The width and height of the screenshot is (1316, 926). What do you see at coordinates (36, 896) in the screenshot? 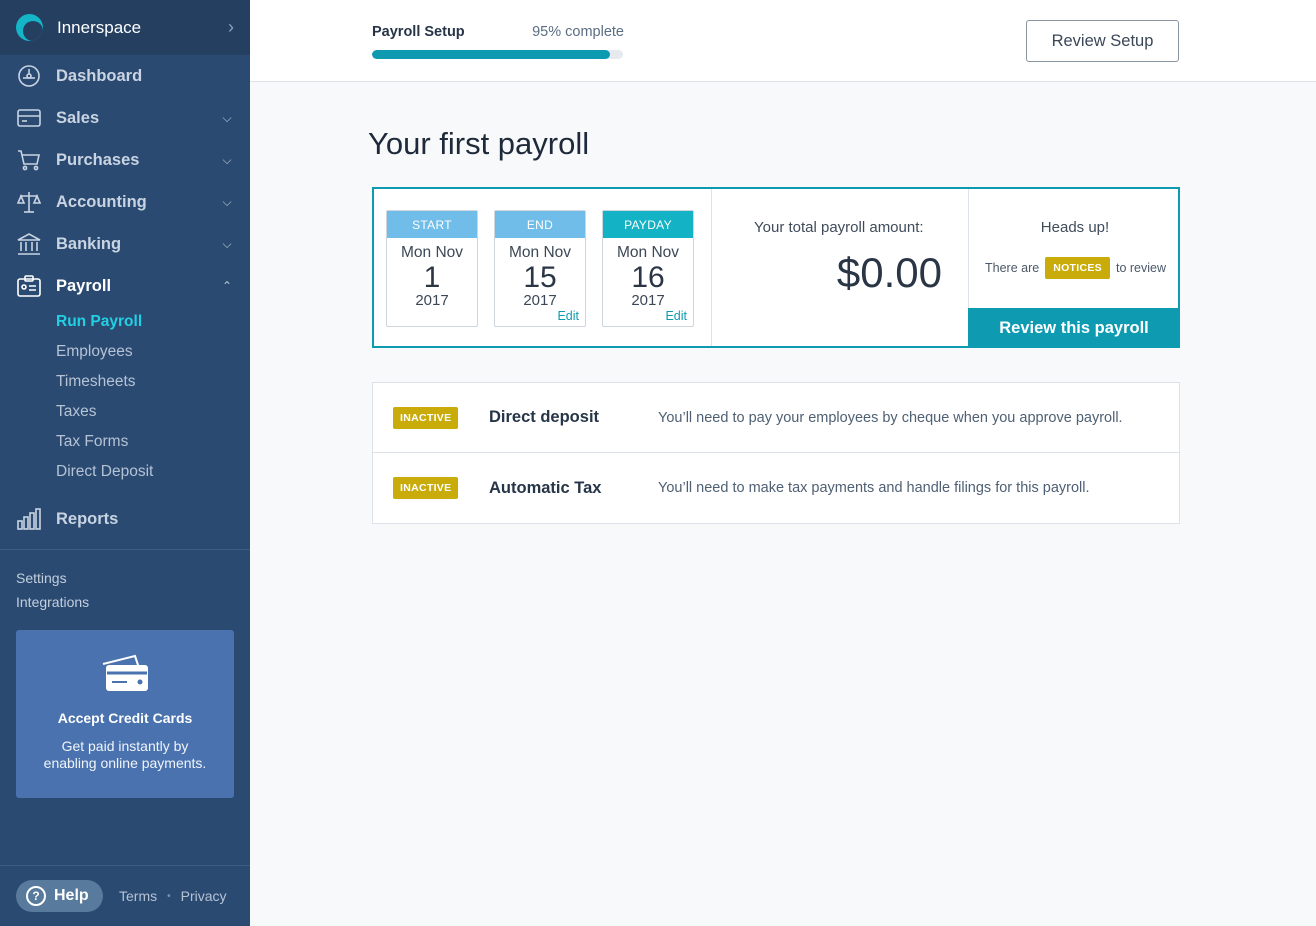
I see `question-icon: ?` at bounding box center [36, 896].